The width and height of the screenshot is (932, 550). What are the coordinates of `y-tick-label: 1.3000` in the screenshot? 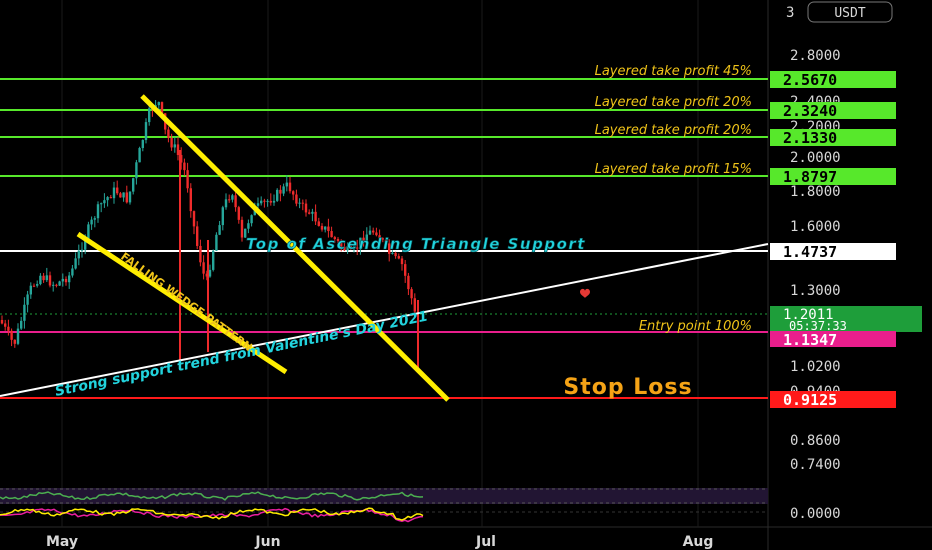 It's located at (815, 291).